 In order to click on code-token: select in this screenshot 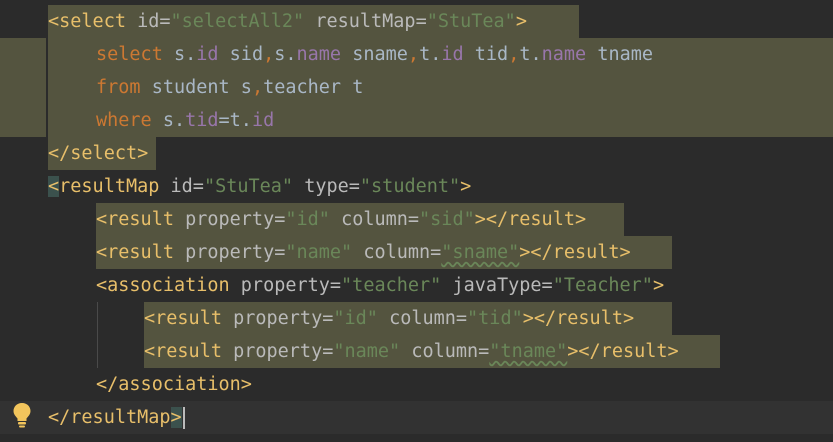, I will do `click(135, 54)`.